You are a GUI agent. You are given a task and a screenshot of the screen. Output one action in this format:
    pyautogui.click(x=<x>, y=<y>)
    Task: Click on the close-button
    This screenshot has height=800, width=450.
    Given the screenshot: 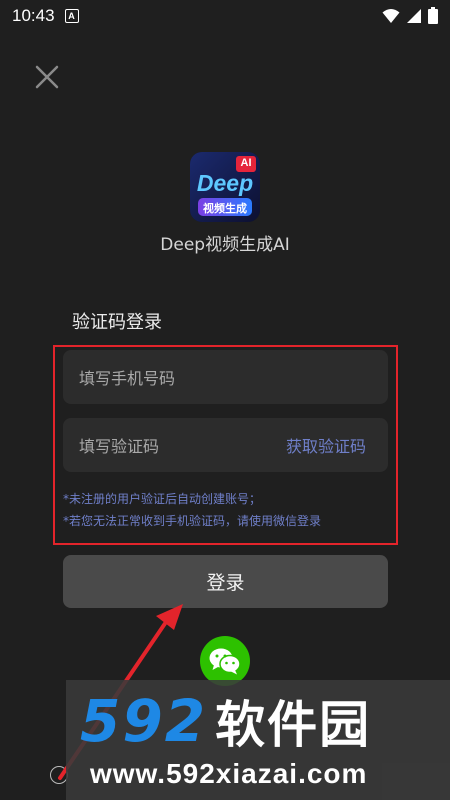 What is the action you would take?
    pyautogui.click(x=47, y=77)
    